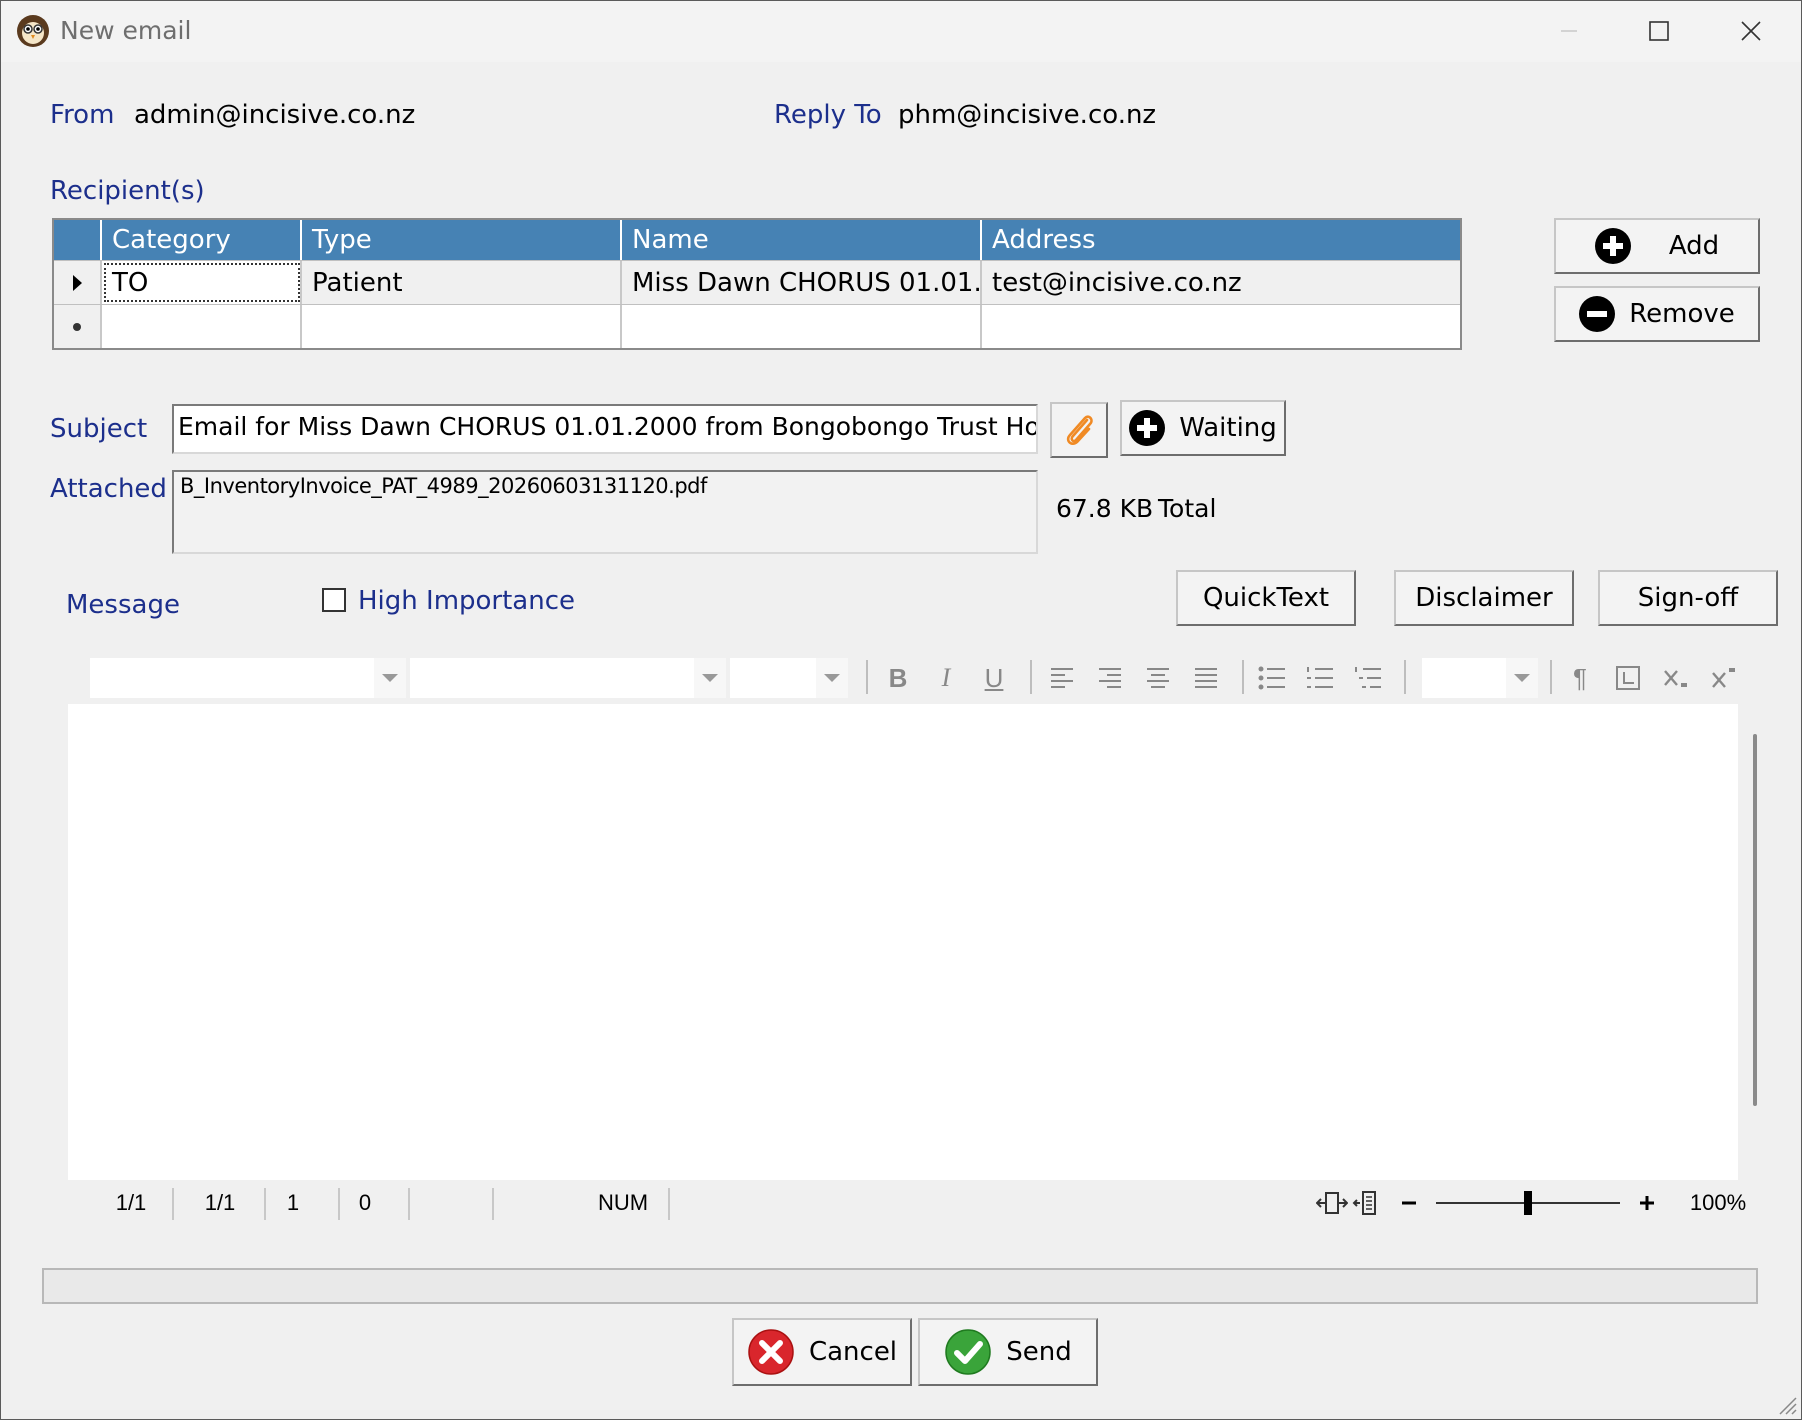 This screenshot has height=1420, width=1802. What do you see at coordinates (1688, 598) in the screenshot?
I see `sign-off-button: Sign-off` at bounding box center [1688, 598].